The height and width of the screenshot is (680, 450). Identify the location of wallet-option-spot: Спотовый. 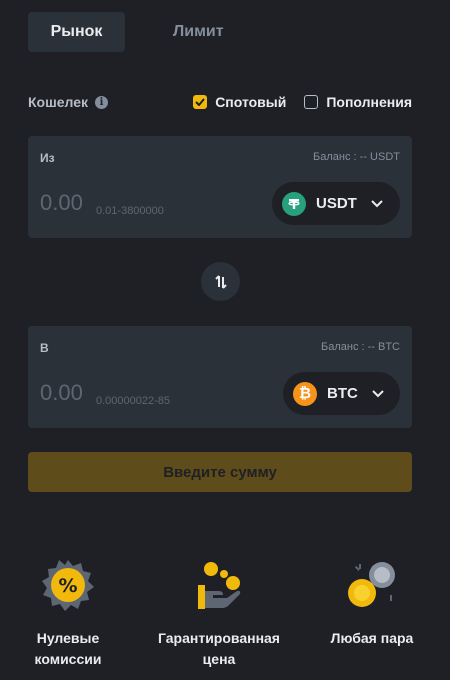
(239, 102).